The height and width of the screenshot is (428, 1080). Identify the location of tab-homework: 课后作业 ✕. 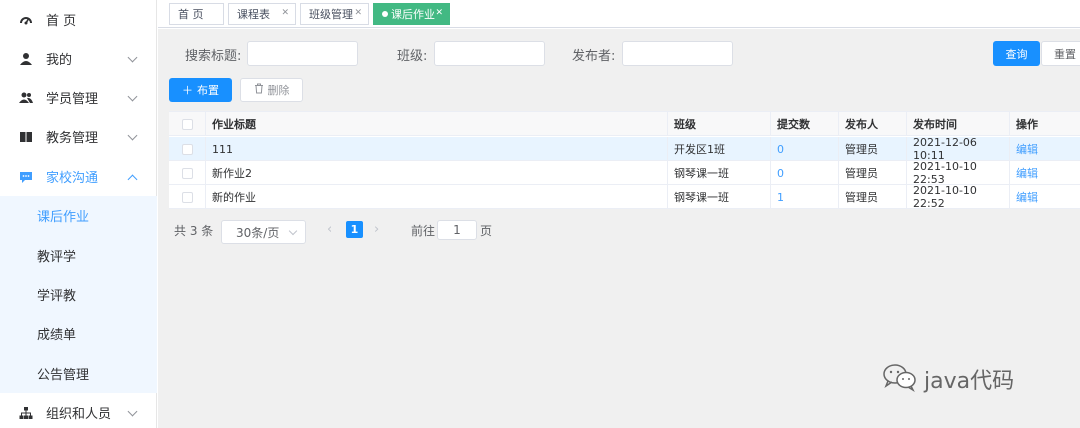
(411, 14).